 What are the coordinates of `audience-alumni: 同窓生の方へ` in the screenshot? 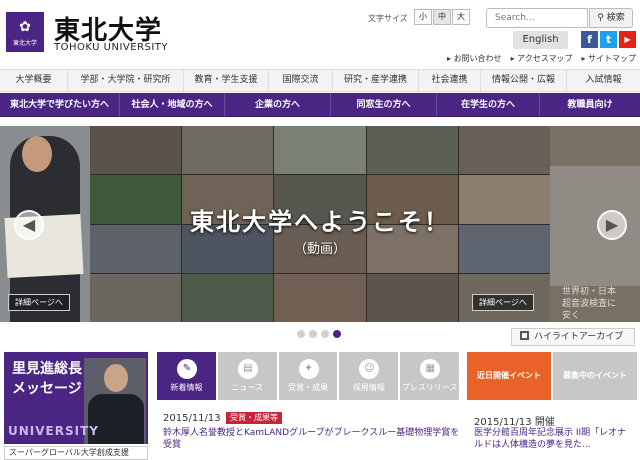 It's located at (384, 105).